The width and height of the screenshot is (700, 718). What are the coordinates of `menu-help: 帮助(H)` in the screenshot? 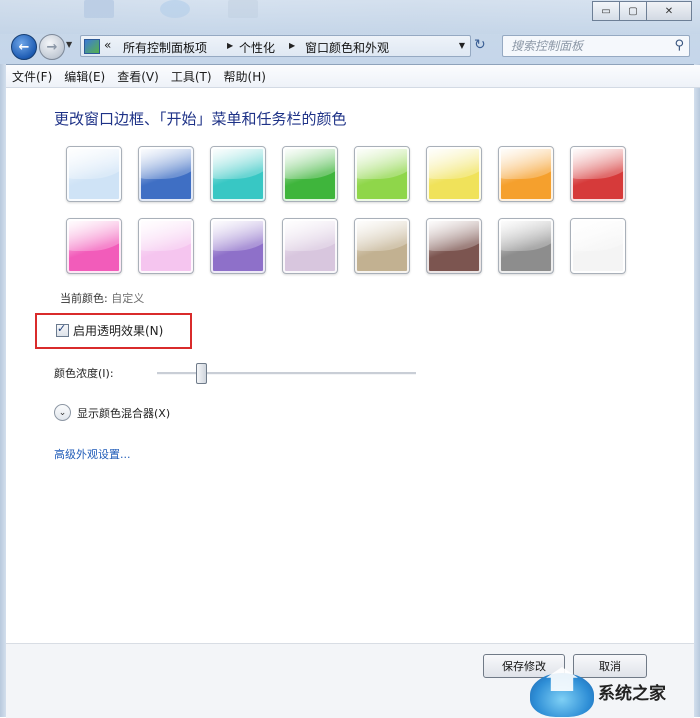 It's located at (245, 76).